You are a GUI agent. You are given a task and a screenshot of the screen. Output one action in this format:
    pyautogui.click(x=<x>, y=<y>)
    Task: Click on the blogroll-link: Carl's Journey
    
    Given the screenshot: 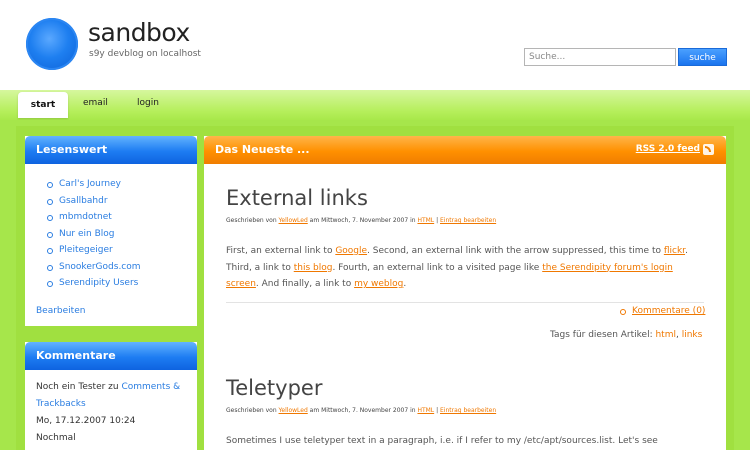 What is the action you would take?
    pyautogui.click(x=94, y=184)
    